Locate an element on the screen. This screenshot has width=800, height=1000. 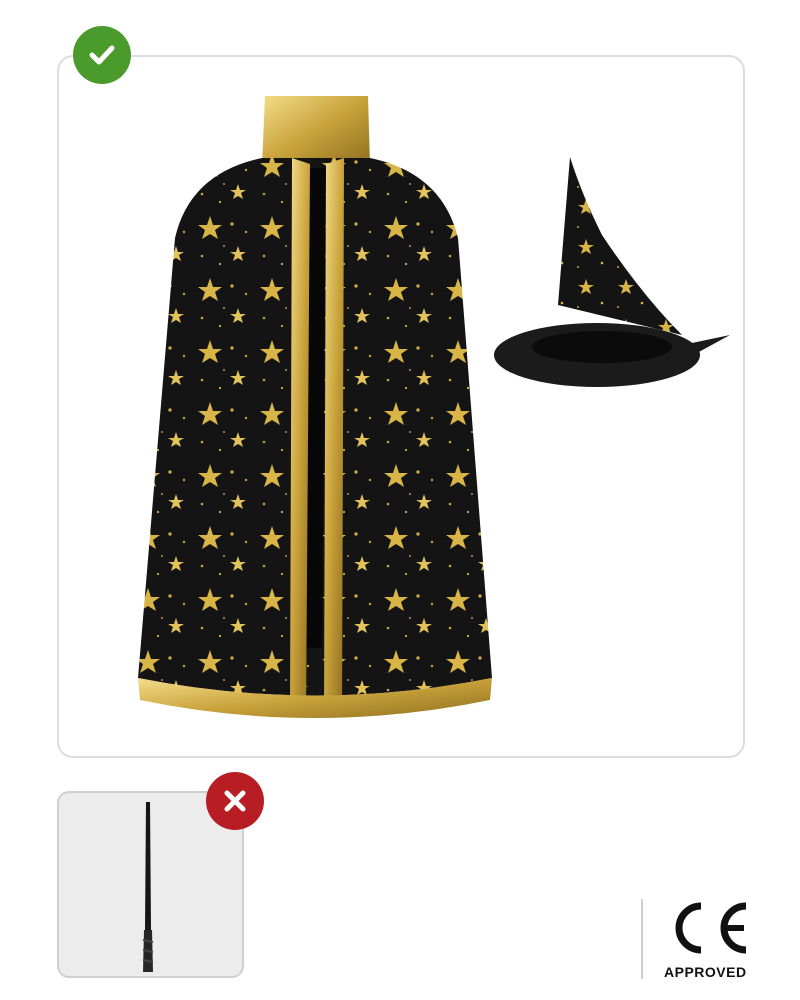
excluded-x-badge is located at coordinates (235, 801).